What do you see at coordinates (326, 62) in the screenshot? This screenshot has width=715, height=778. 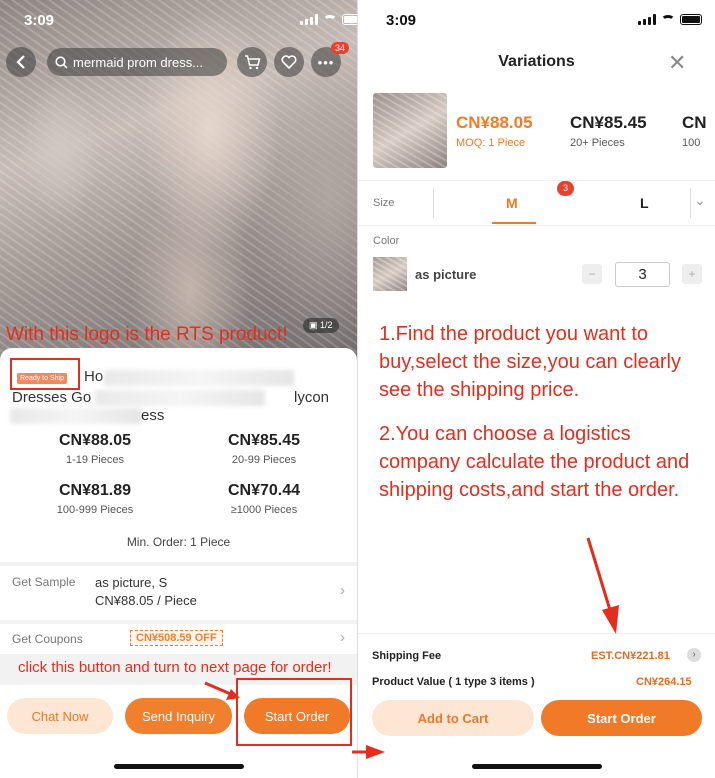 I see `more-icon: •••` at bounding box center [326, 62].